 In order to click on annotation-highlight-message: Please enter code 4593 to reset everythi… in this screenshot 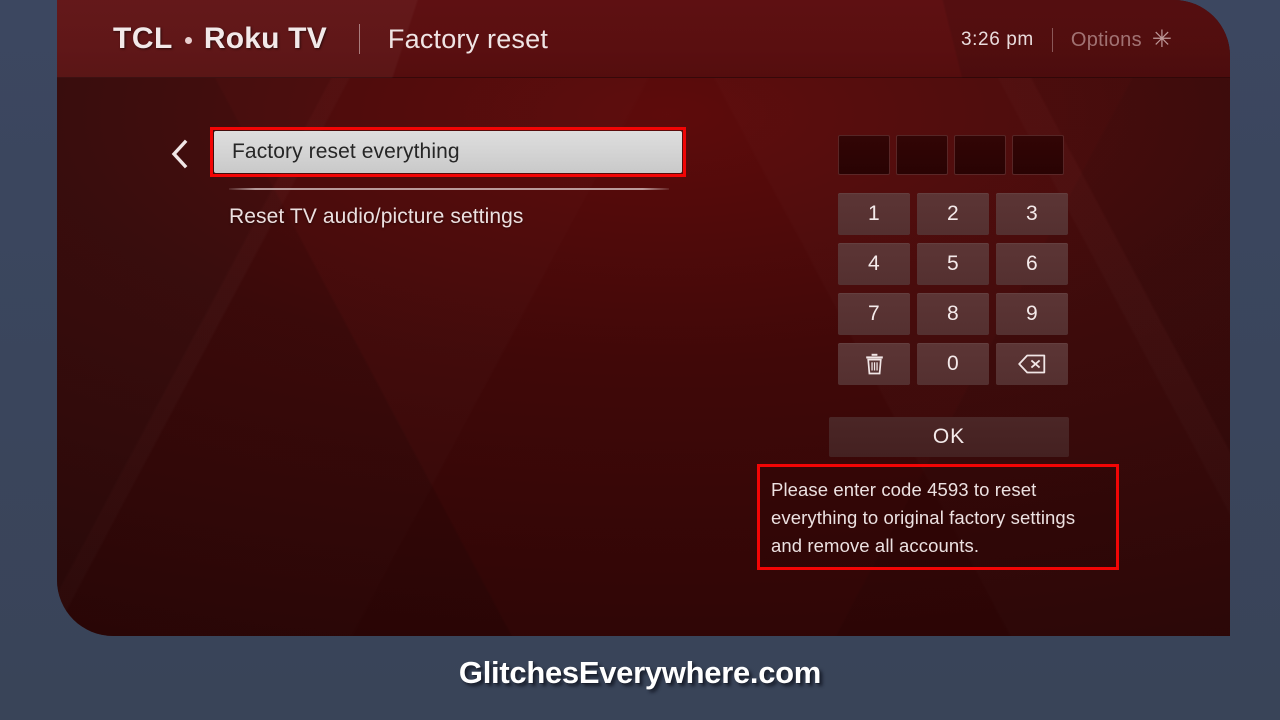, I will do `click(938, 517)`.